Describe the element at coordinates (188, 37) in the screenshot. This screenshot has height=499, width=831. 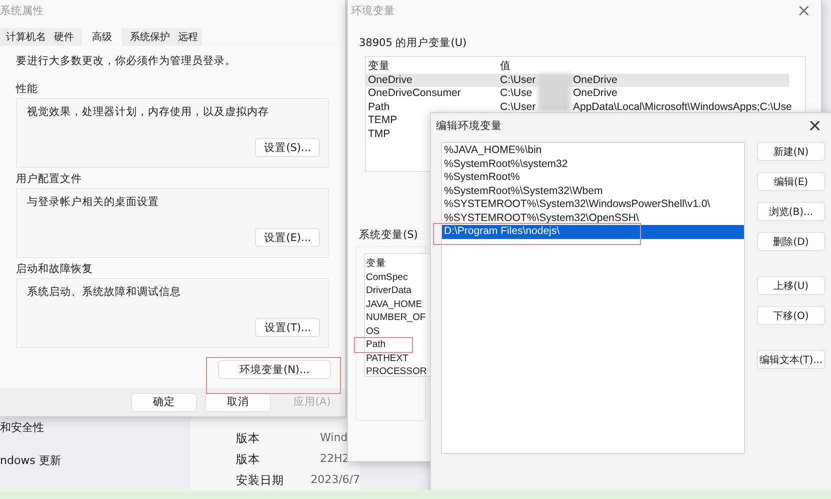
I see `tab: 远程` at that location.